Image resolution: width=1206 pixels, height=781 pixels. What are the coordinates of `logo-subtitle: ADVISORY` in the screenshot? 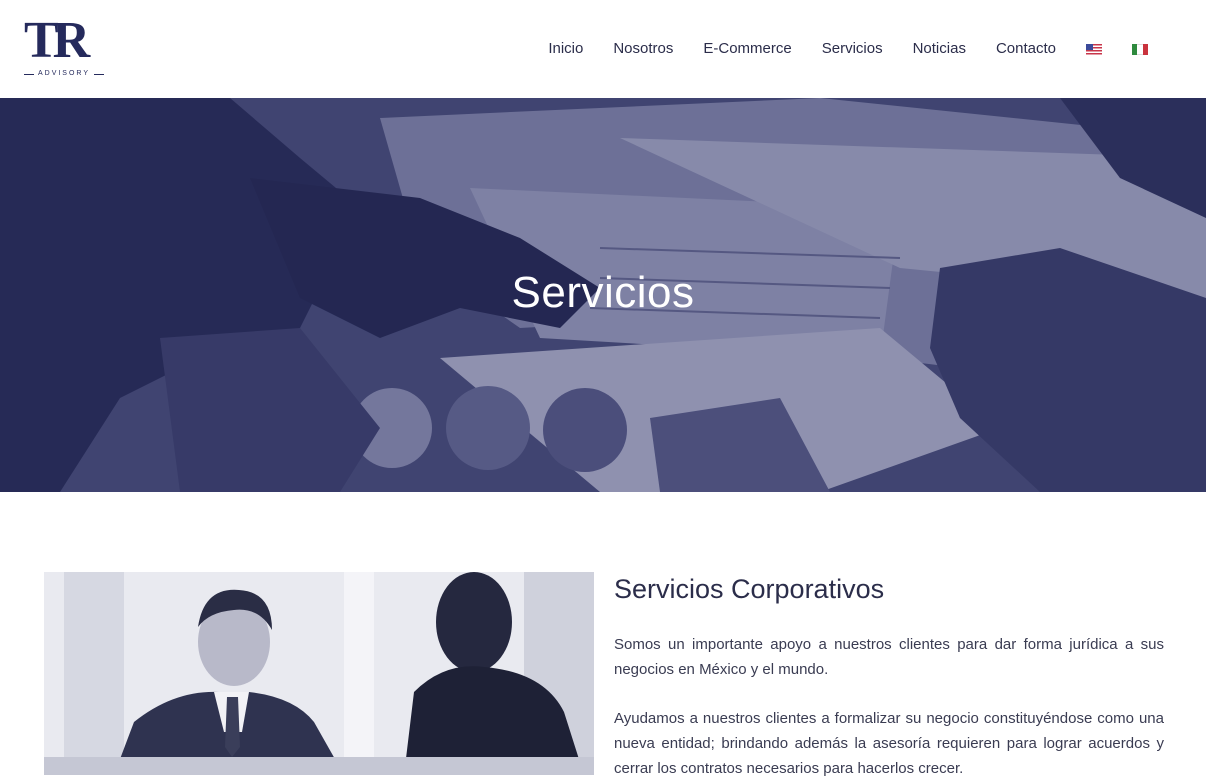 It's located at (64, 74).